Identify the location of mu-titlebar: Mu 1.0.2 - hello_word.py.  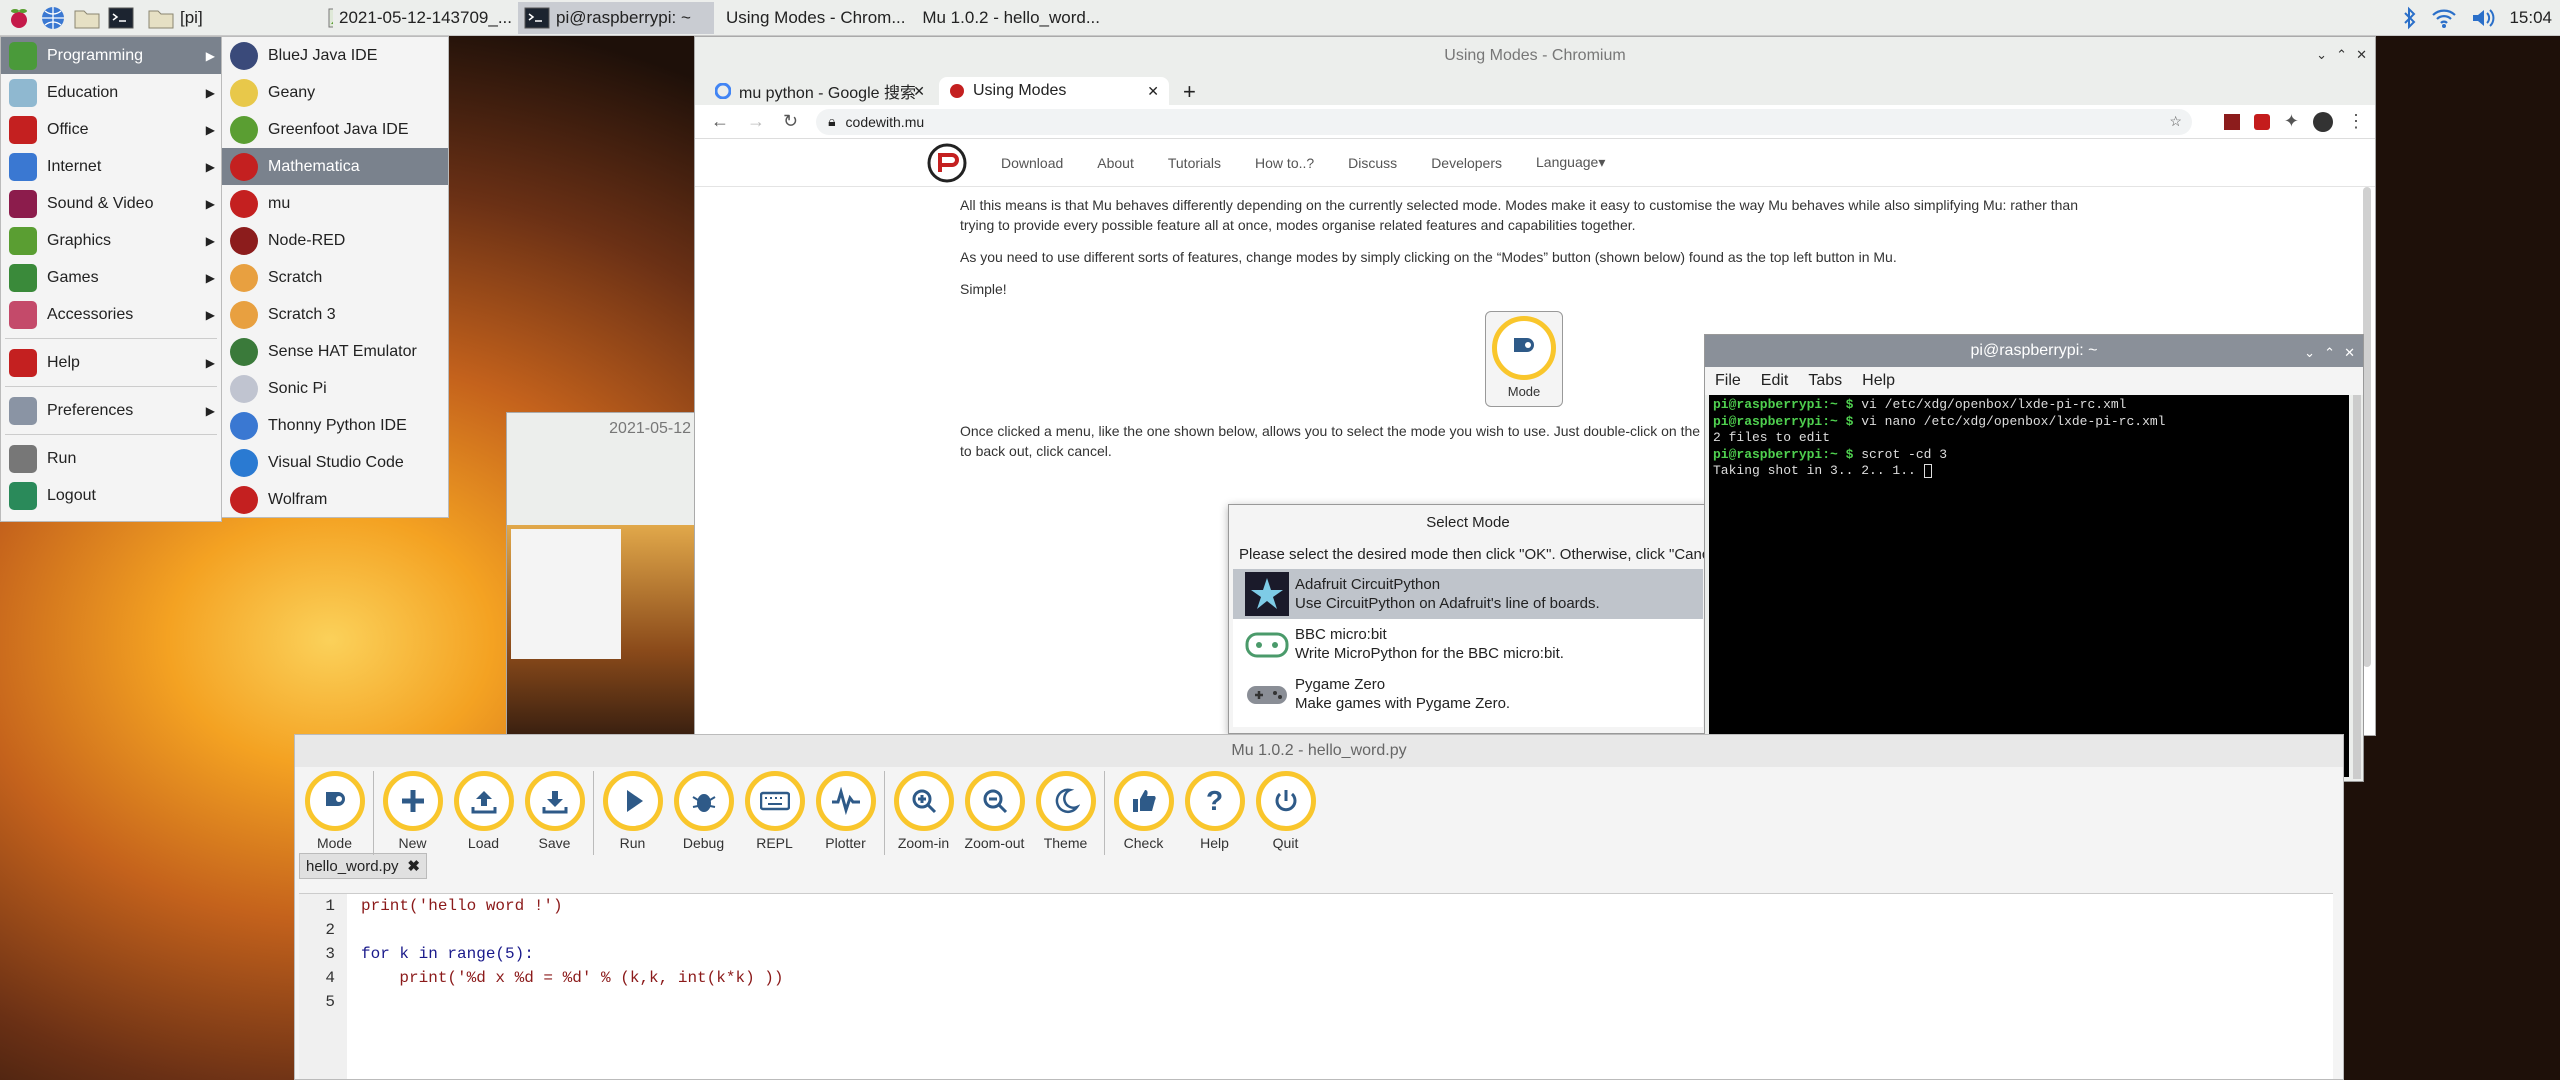
(1319, 751).